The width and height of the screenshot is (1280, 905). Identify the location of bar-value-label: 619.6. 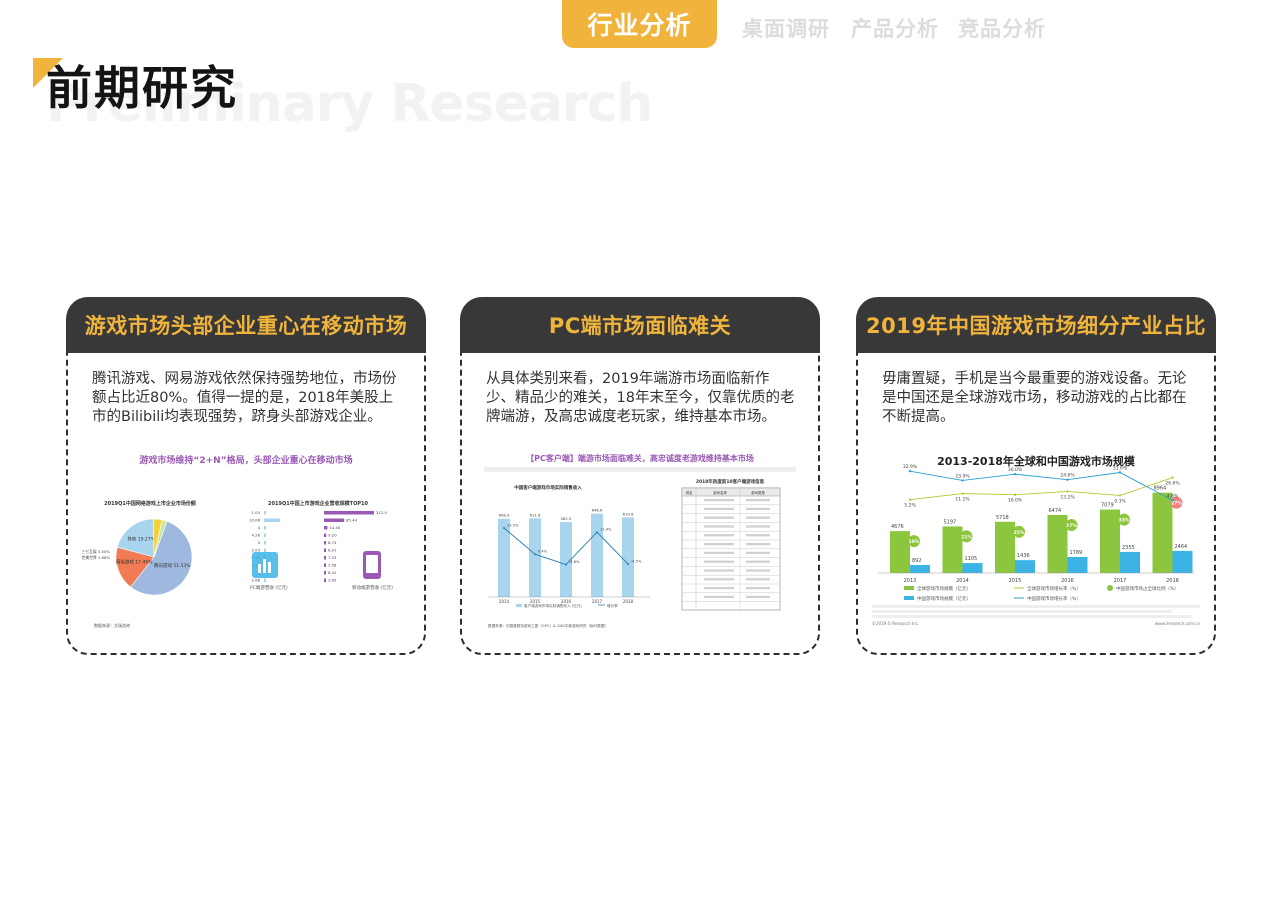
(628, 513).